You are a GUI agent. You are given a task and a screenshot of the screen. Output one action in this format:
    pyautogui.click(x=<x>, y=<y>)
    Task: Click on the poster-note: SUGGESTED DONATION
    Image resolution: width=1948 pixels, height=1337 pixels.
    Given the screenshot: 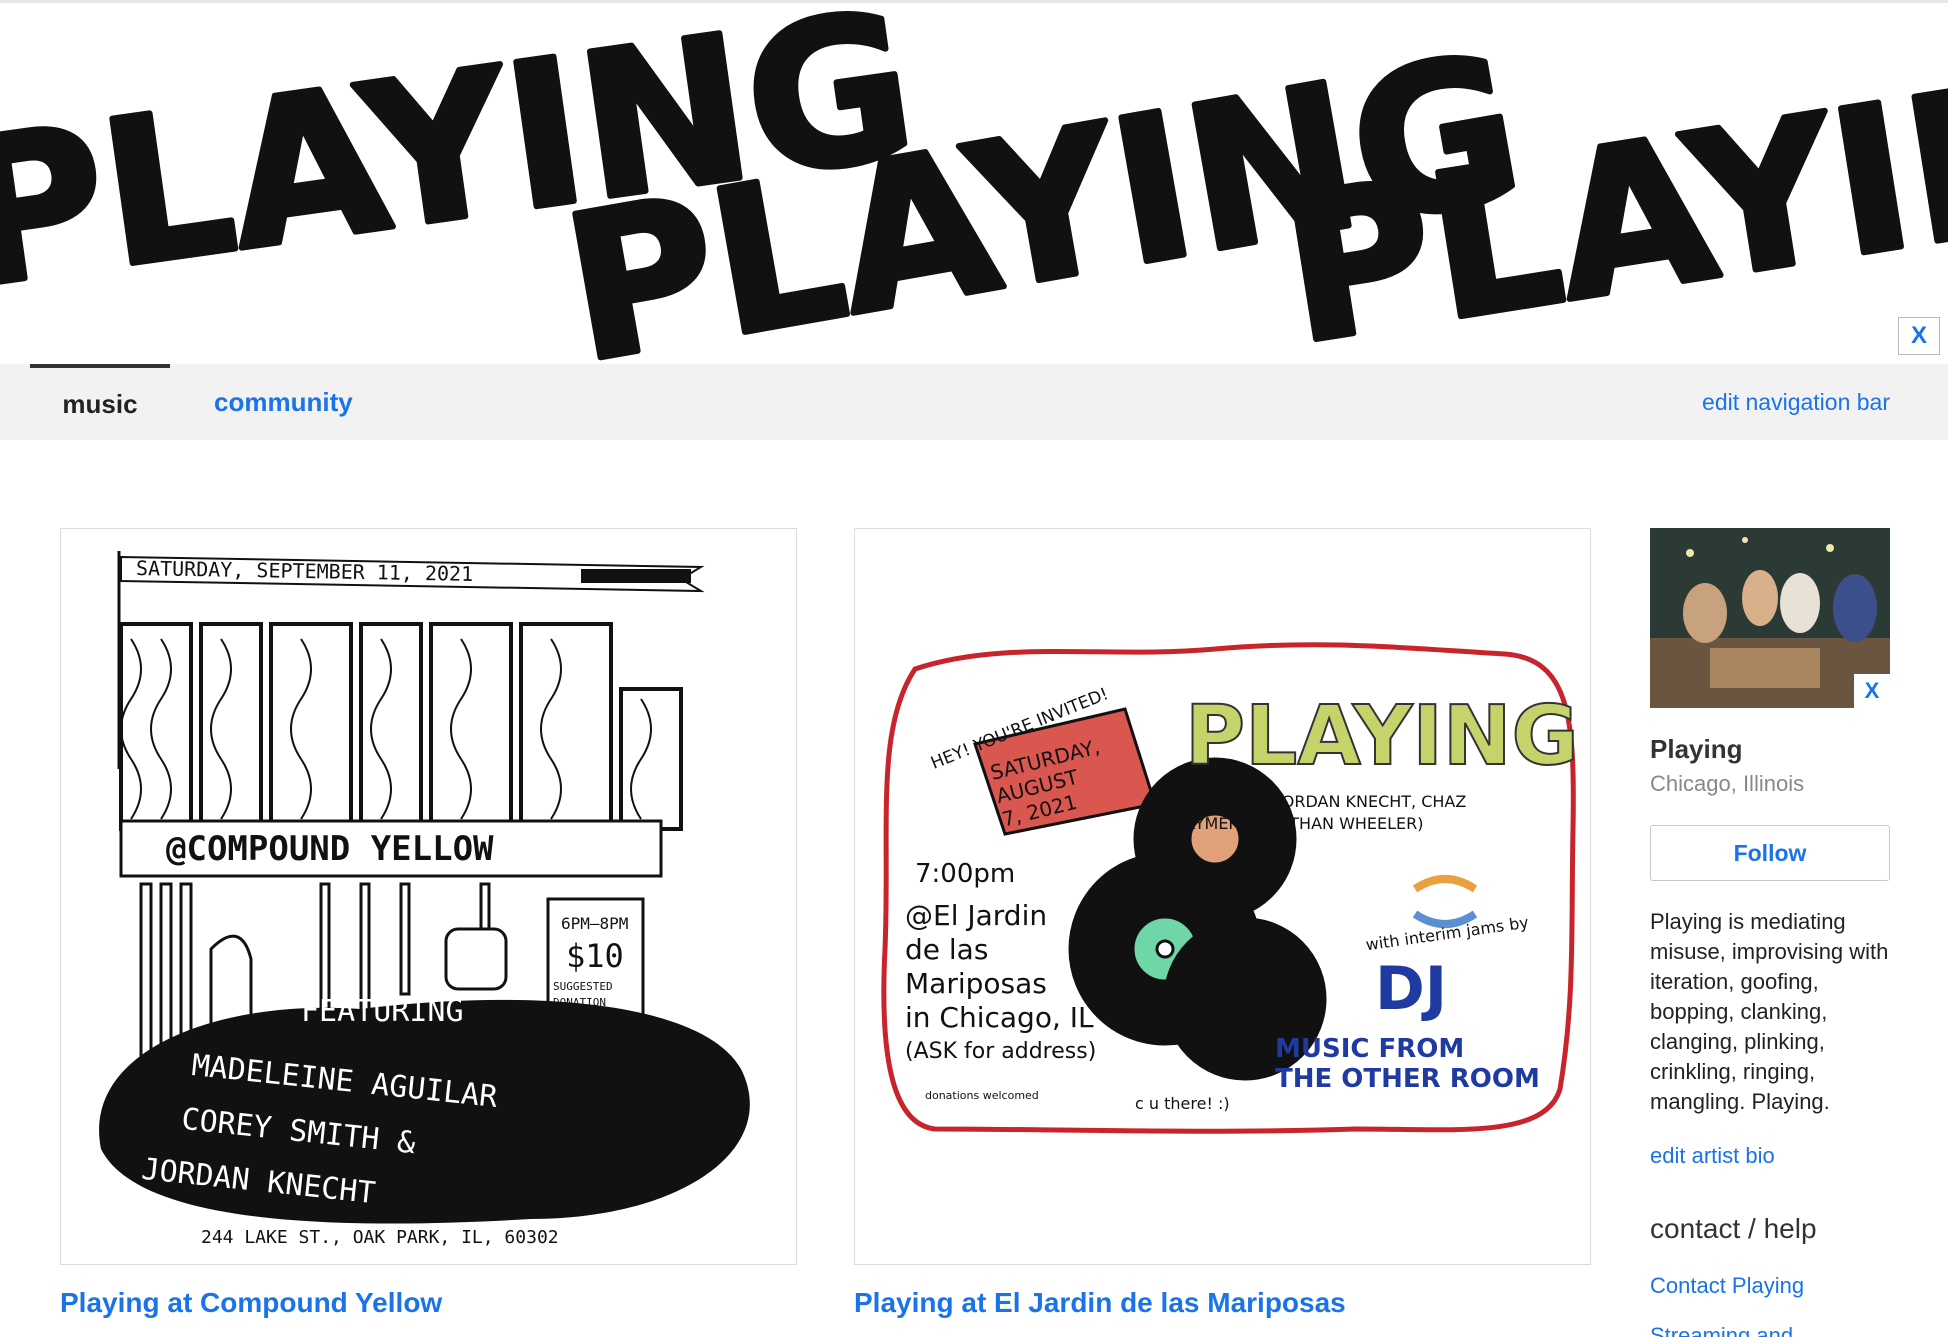 What is the action you would take?
    pyautogui.click(x=583, y=994)
    